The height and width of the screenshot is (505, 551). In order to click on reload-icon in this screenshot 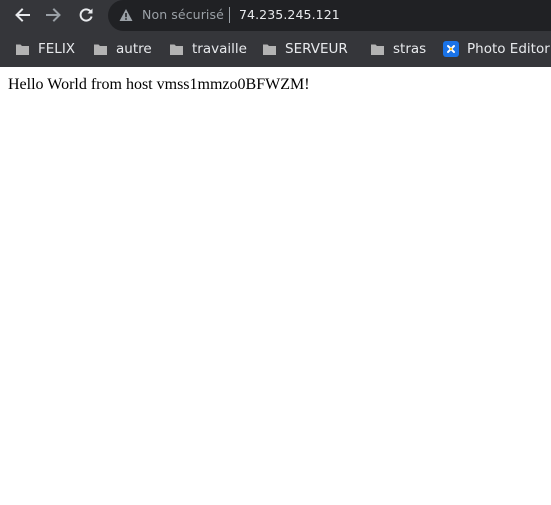, I will do `click(86, 15)`.